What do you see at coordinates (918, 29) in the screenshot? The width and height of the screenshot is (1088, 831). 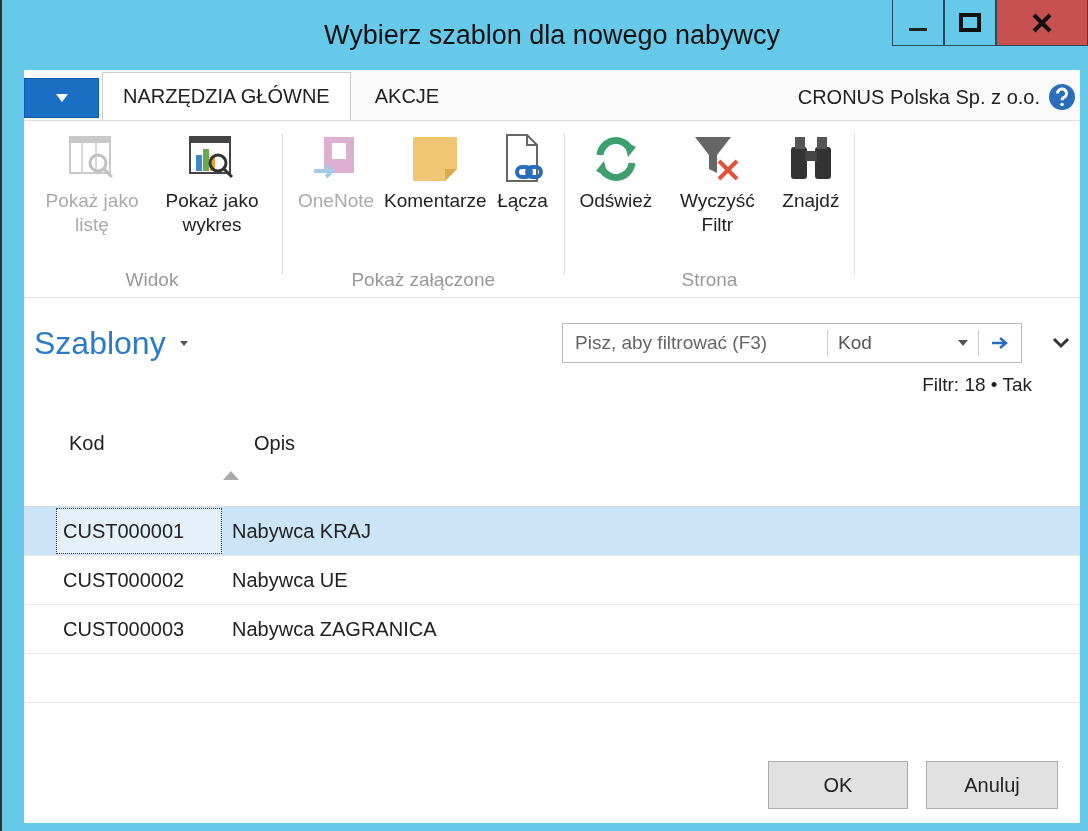 I see `minimize-icon` at bounding box center [918, 29].